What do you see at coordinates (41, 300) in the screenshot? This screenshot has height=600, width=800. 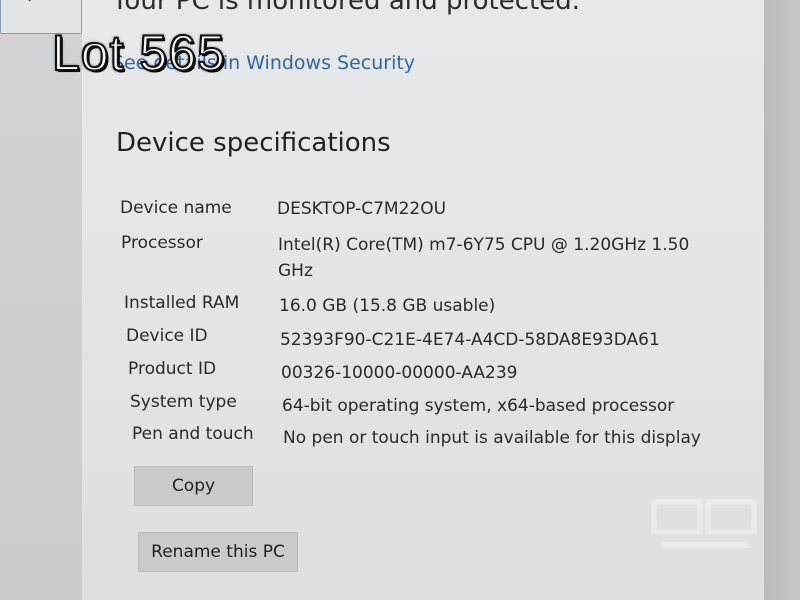 I see `navigation-pane` at bounding box center [41, 300].